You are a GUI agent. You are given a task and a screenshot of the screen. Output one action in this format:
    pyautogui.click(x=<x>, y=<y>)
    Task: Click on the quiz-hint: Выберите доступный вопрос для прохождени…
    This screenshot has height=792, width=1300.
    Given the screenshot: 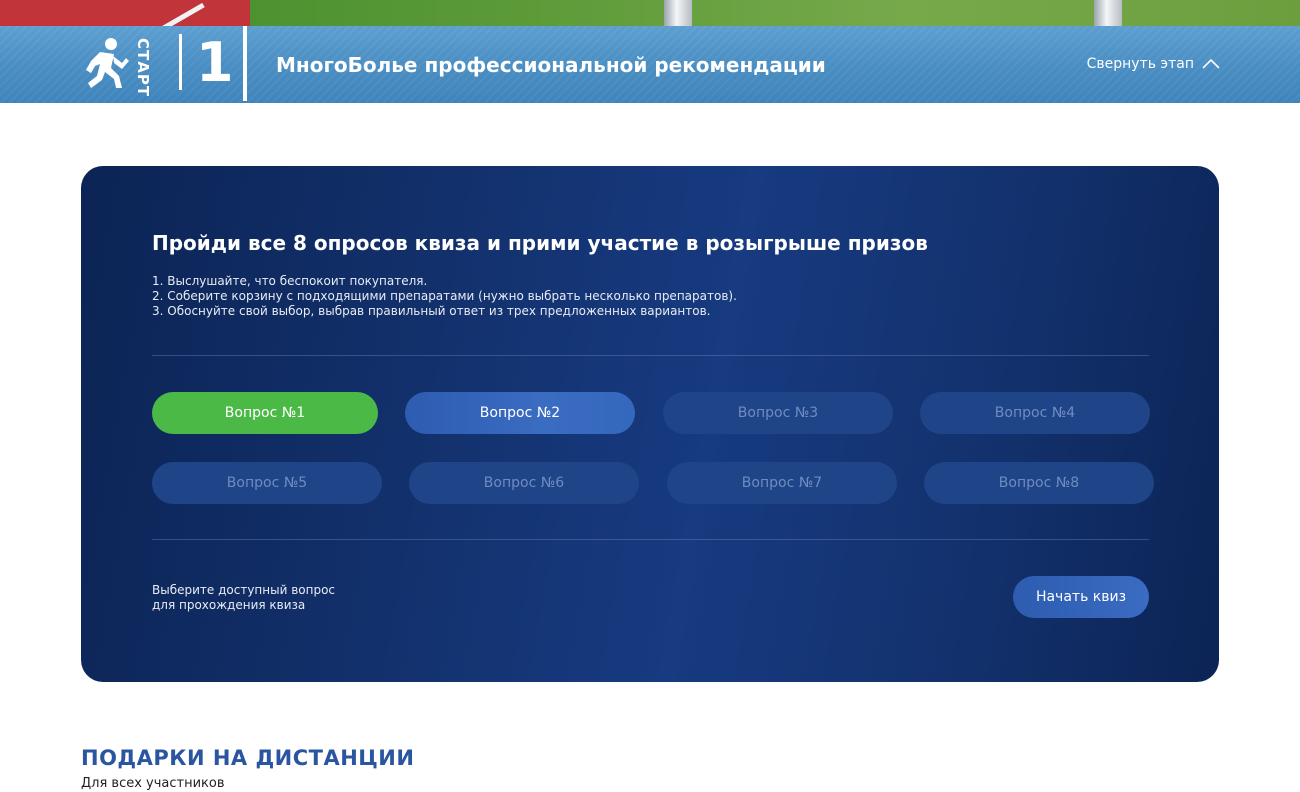 What is the action you would take?
    pyautogui.click(x=243, y=598)
    